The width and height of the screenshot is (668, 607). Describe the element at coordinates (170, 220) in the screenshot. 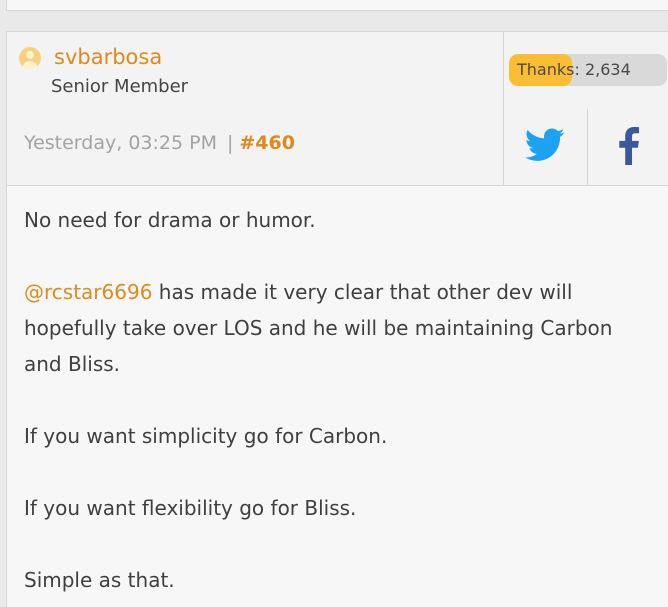

I see `post-line: No need for drama or humor.` at that location.